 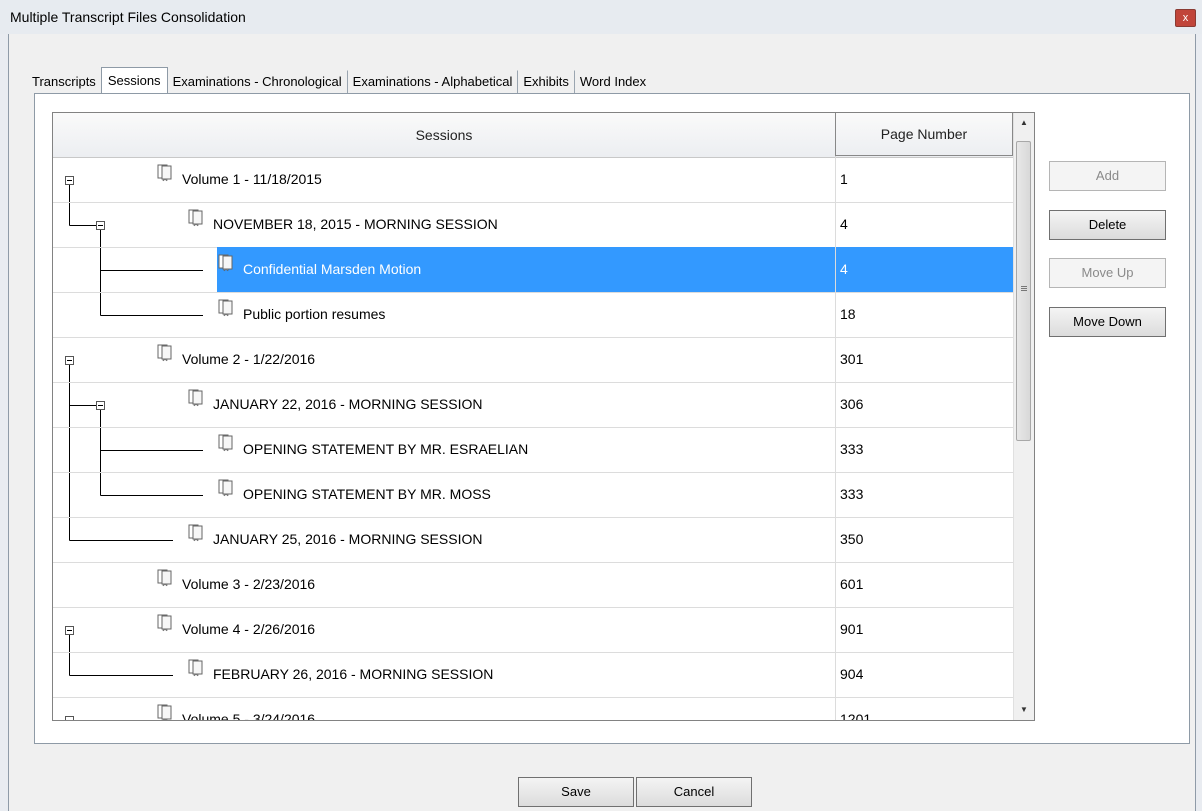 What do you see at coordinates (444, 314) in the screenshot?
I see `sessions-cell: Public portion resumes` at bounding box center [444, 314].